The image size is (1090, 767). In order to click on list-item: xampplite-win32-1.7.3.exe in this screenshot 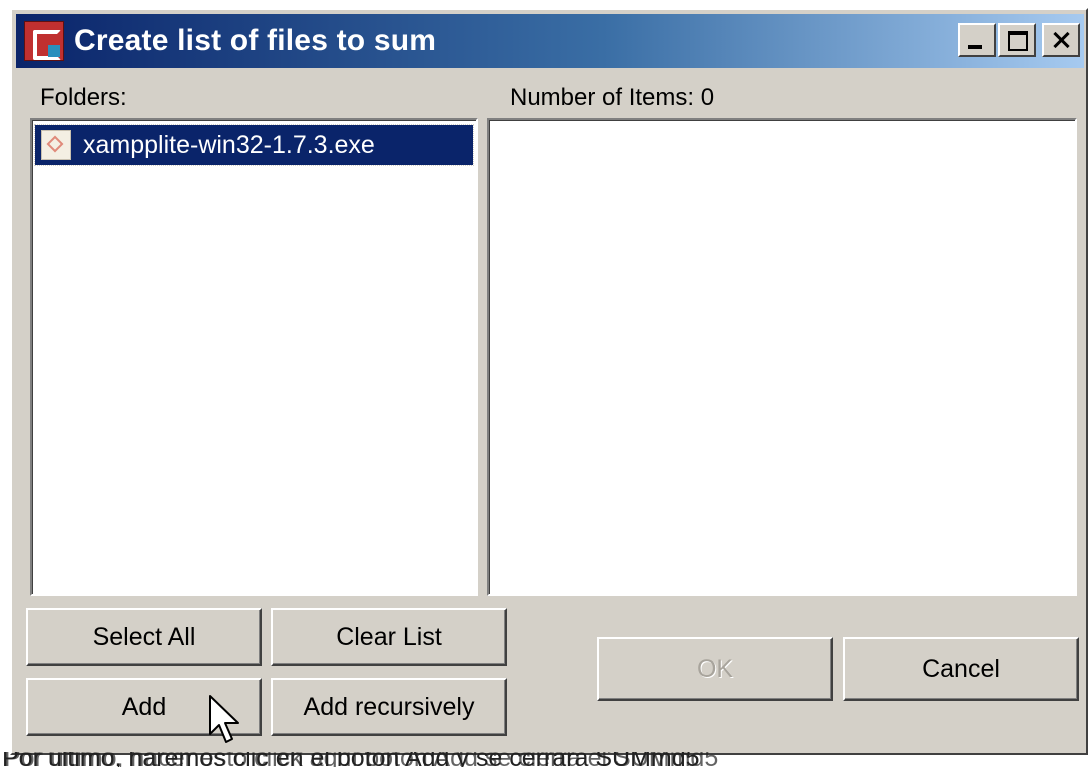, I will do `click(254, 145)`.